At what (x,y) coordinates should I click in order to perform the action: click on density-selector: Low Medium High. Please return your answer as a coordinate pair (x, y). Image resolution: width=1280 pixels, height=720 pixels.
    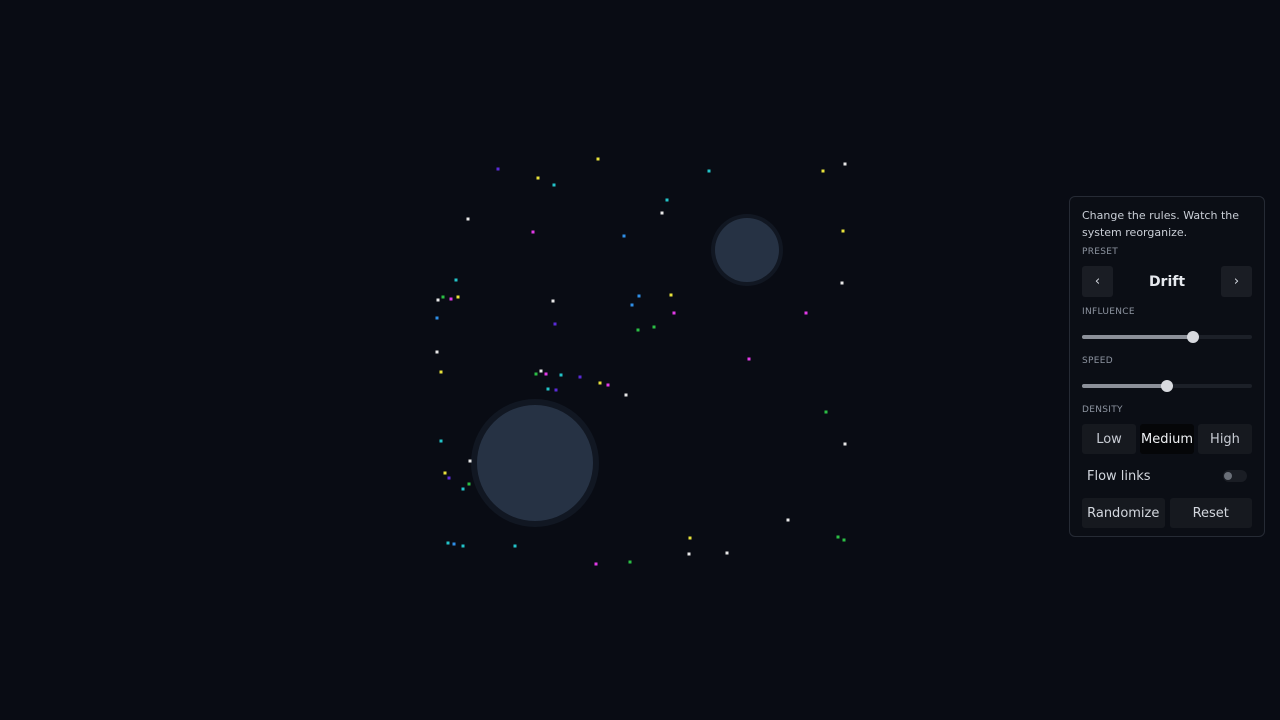
    Looking at the image, I should click on (1167, 439).